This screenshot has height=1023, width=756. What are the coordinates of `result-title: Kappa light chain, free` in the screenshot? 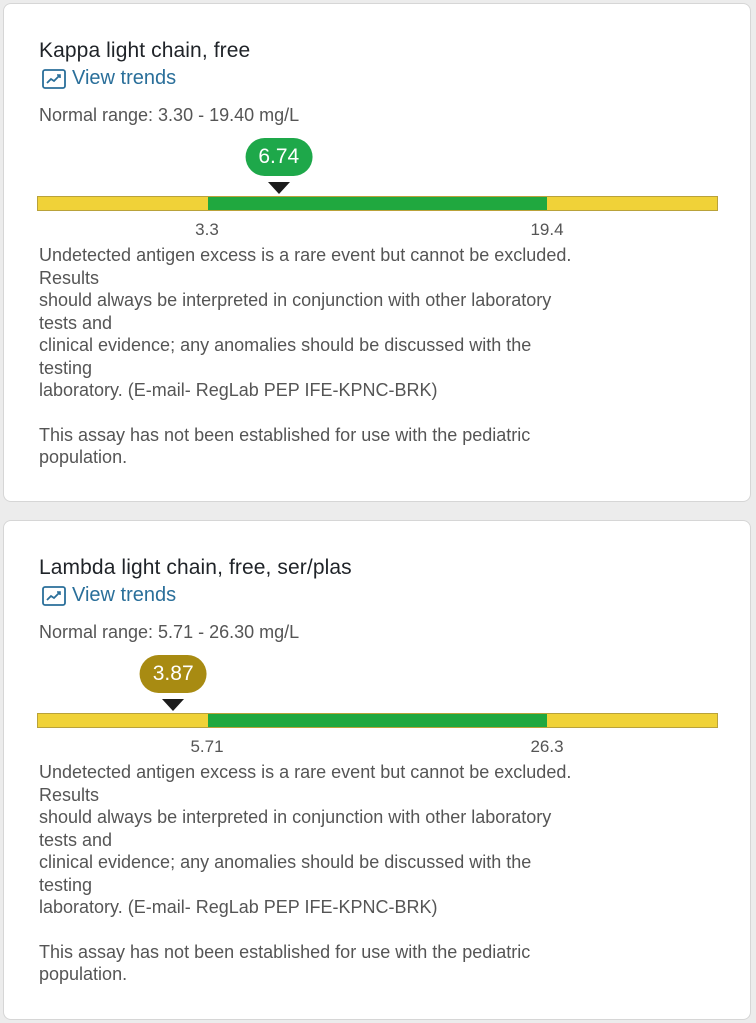 It's located at (145, 50).